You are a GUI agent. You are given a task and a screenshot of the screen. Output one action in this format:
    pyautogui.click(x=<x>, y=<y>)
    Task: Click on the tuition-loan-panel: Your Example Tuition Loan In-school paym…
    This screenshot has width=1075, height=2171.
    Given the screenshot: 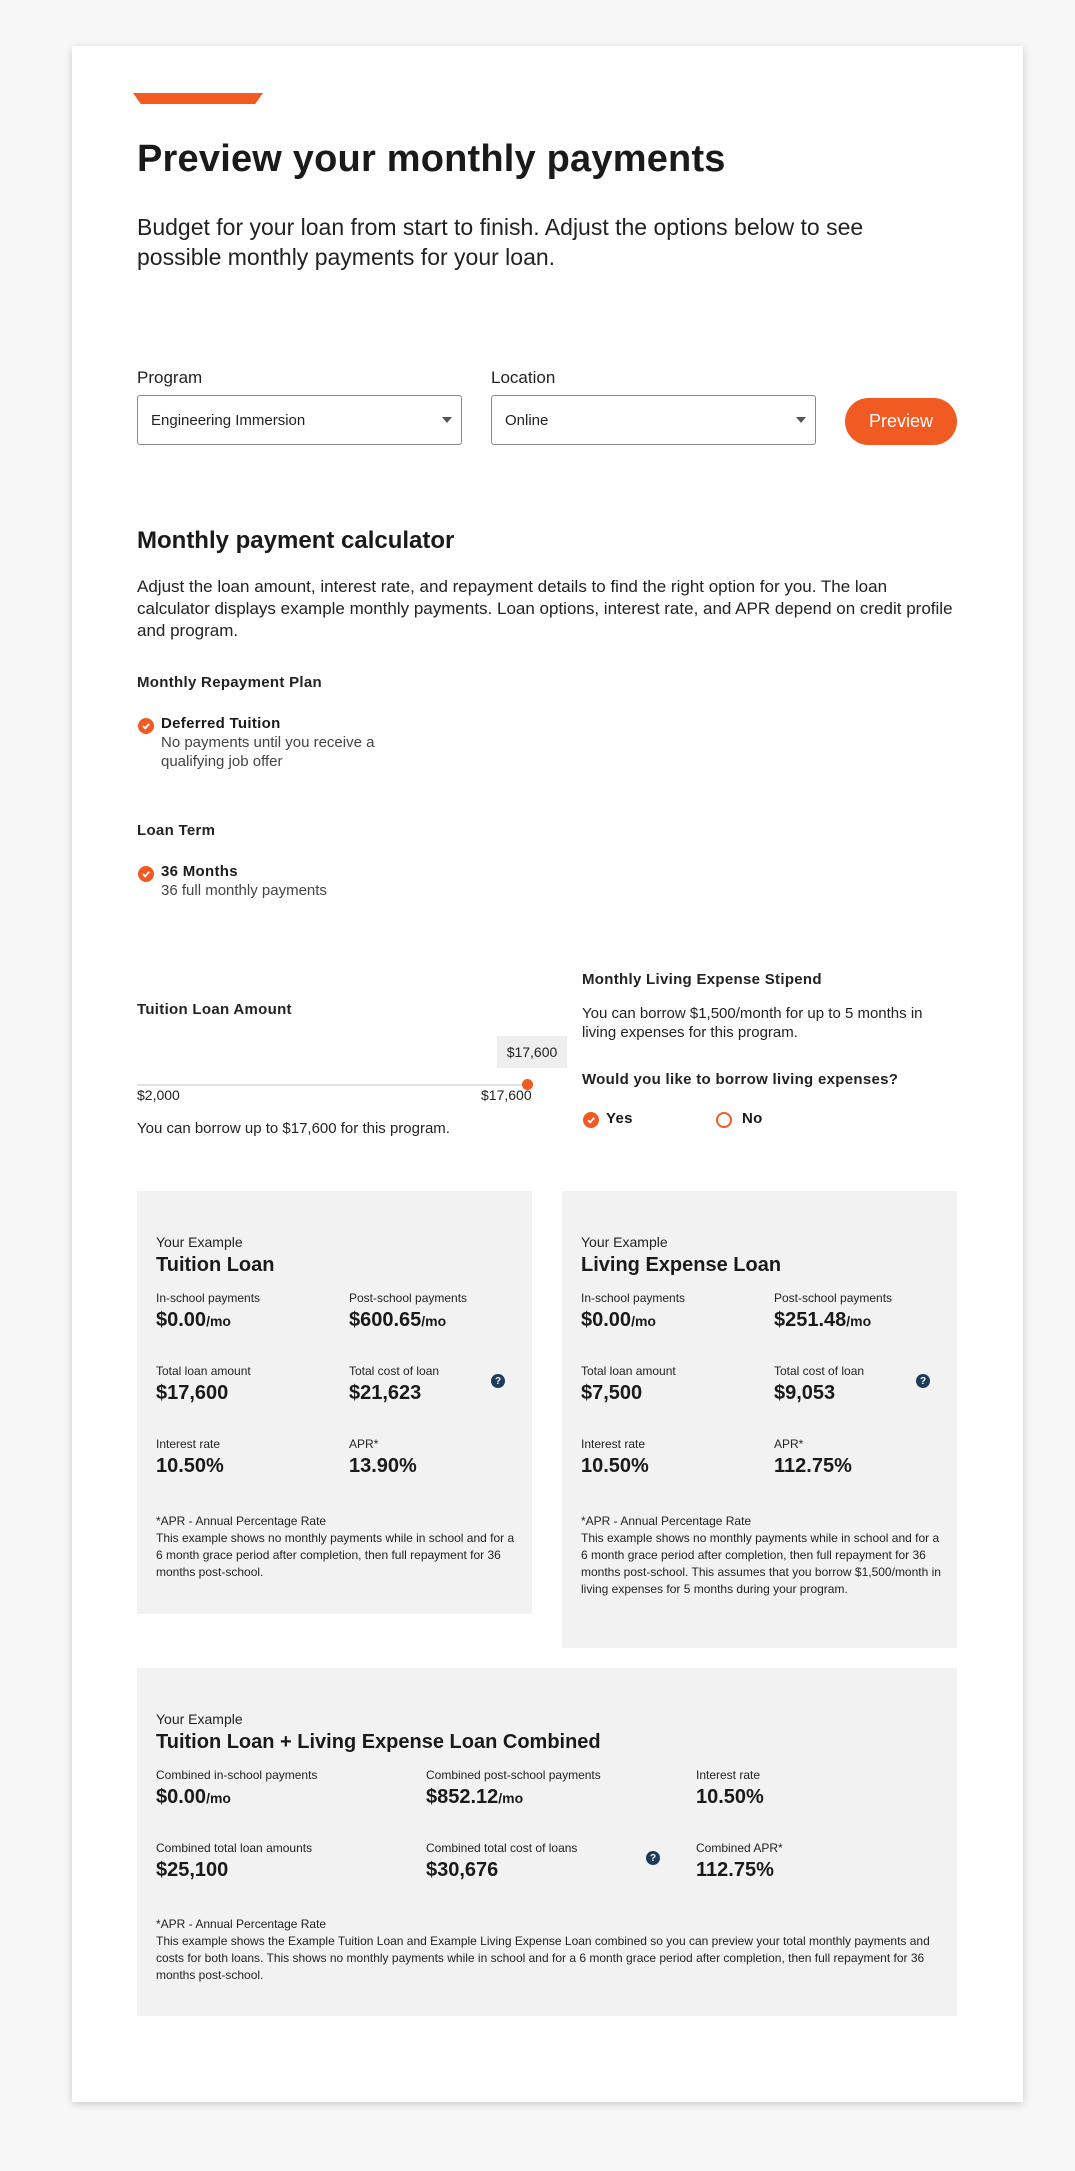 What is the action you would take?
    pyautogui.click(x=334, y=1402)
    